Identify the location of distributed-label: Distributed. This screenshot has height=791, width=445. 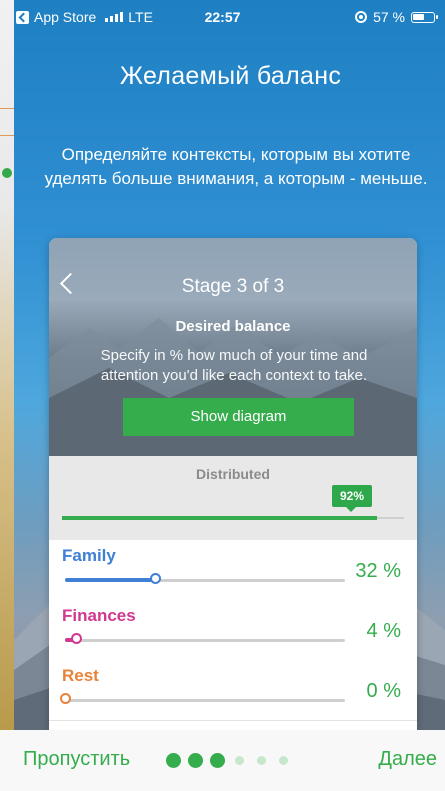
(233, 474).